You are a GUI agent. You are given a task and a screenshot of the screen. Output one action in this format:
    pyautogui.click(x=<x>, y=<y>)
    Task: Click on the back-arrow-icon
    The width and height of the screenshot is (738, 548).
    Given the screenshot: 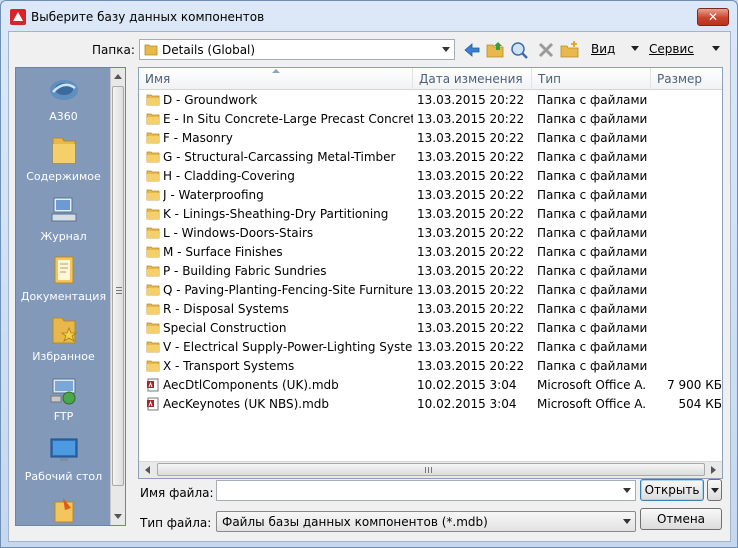 What is the action you would take?
    pyautogui.click(x=472, y=50)
    